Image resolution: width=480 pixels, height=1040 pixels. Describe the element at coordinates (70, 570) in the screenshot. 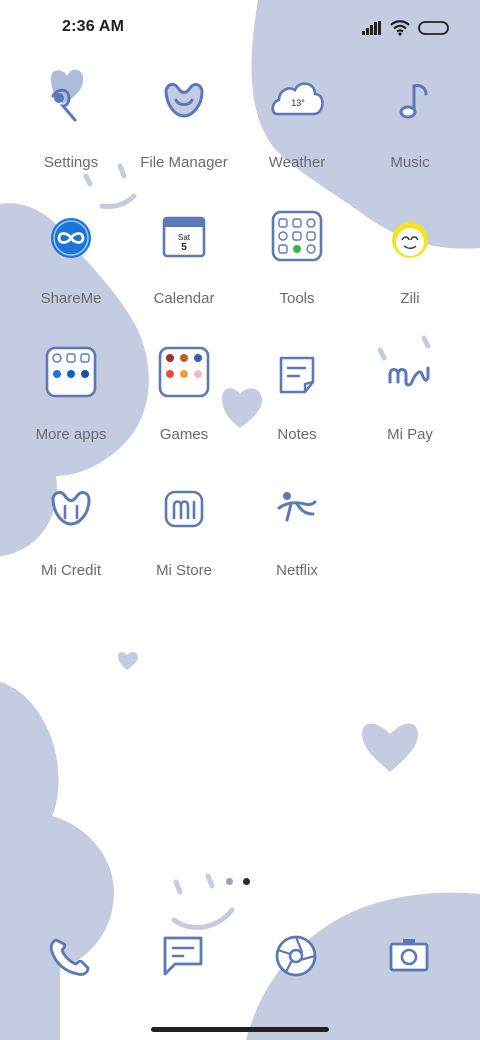

I see `app-label: Mi Credit` at that location.